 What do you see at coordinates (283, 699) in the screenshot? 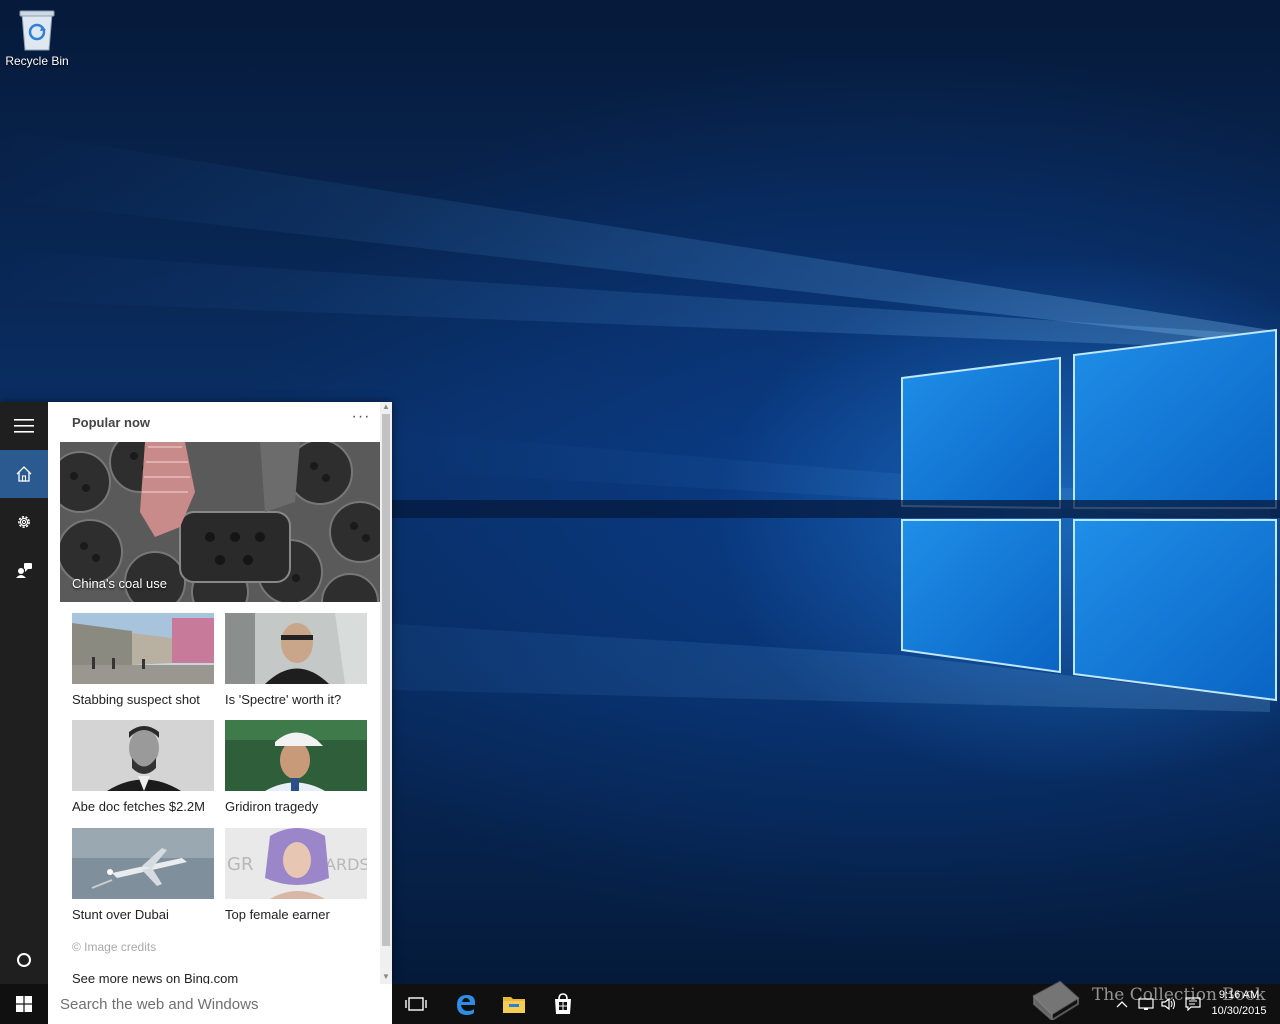
I see `news-caption: Is 'Spectre' worth it?` at bounding box center [283, 699].